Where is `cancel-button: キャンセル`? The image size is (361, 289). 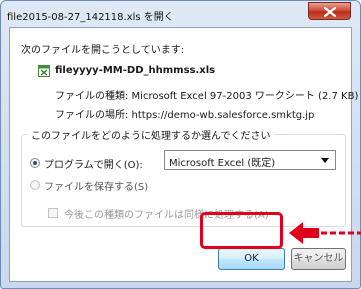
cancel-button: キャンセル is located at coordinates (318, 259).